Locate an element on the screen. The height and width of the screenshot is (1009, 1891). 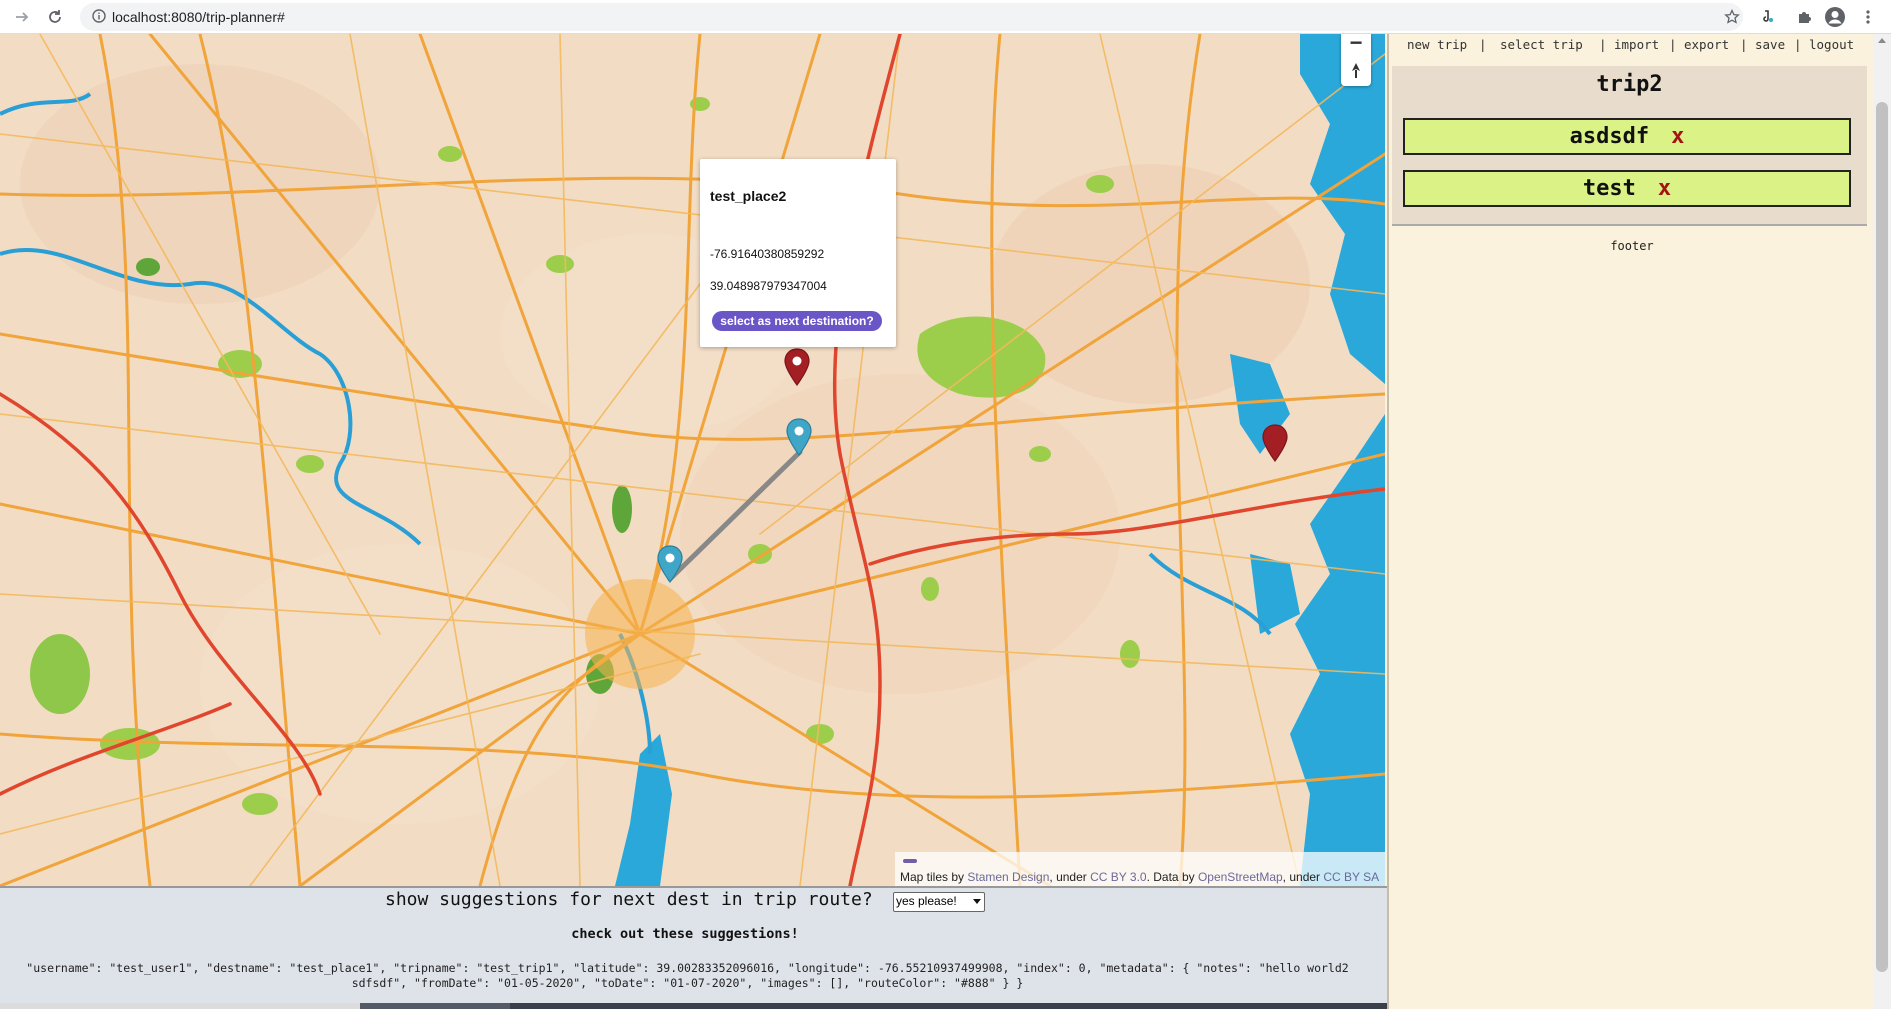
popup-latitude: 39.048987979347004 is located at coordinates (768, 286).